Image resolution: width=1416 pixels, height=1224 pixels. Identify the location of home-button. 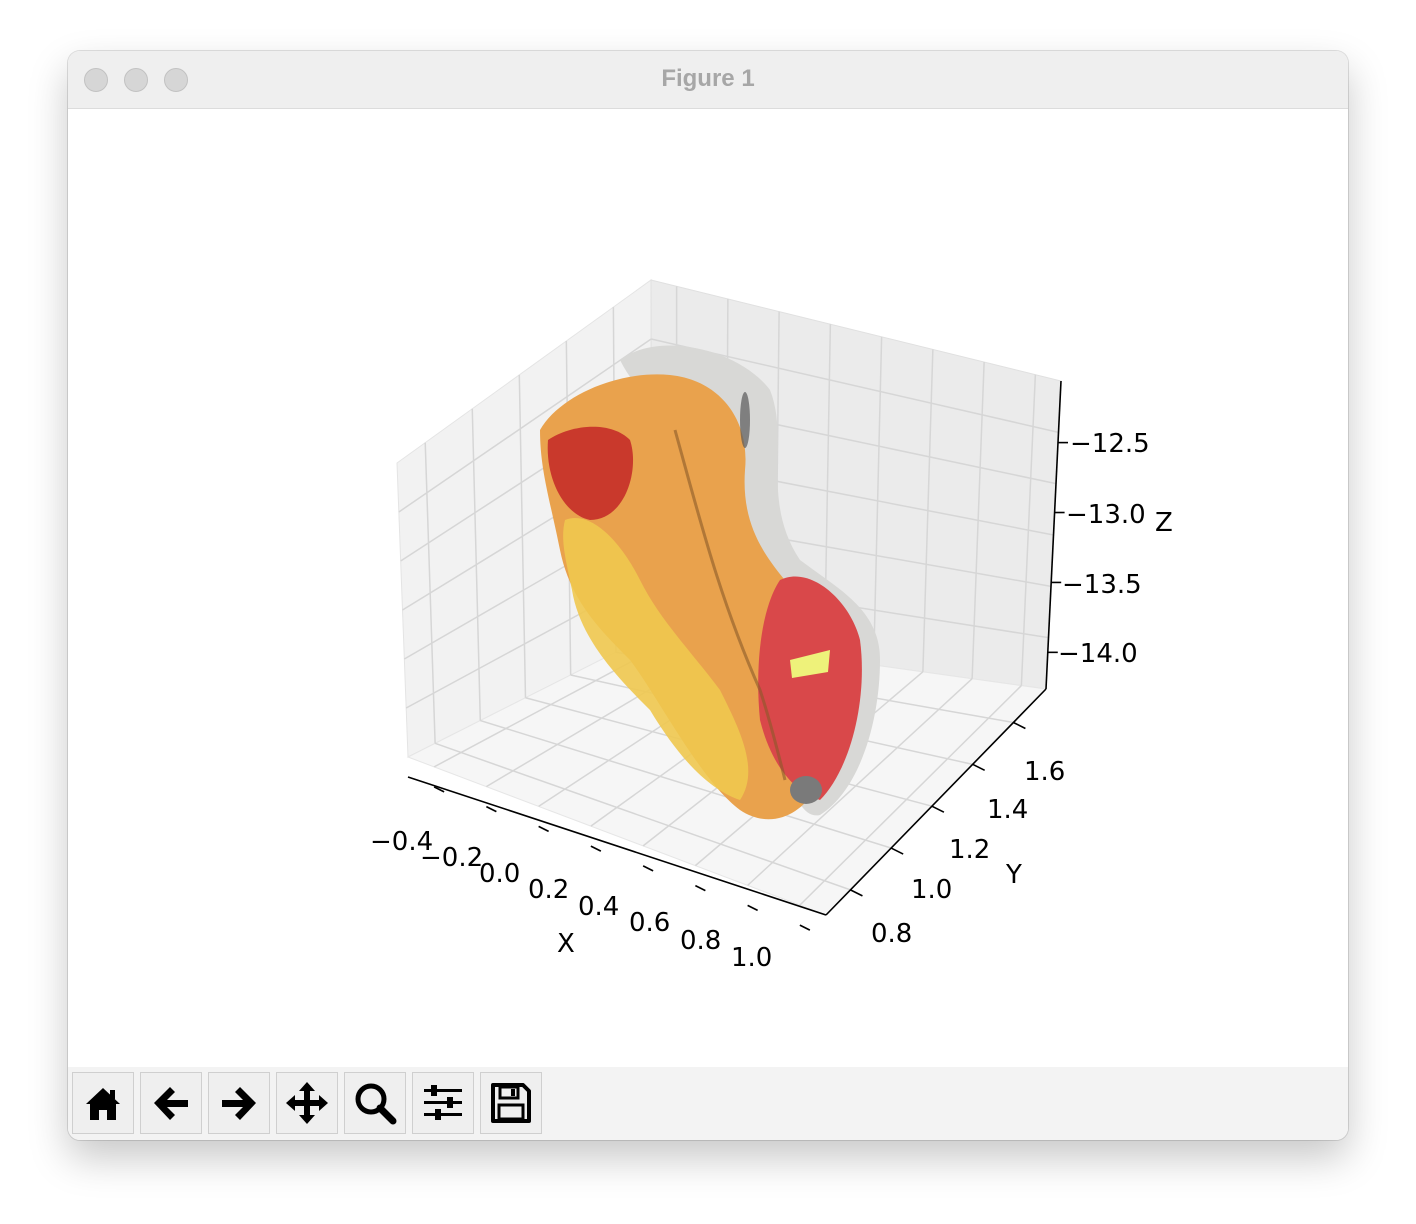
(103, 1103).